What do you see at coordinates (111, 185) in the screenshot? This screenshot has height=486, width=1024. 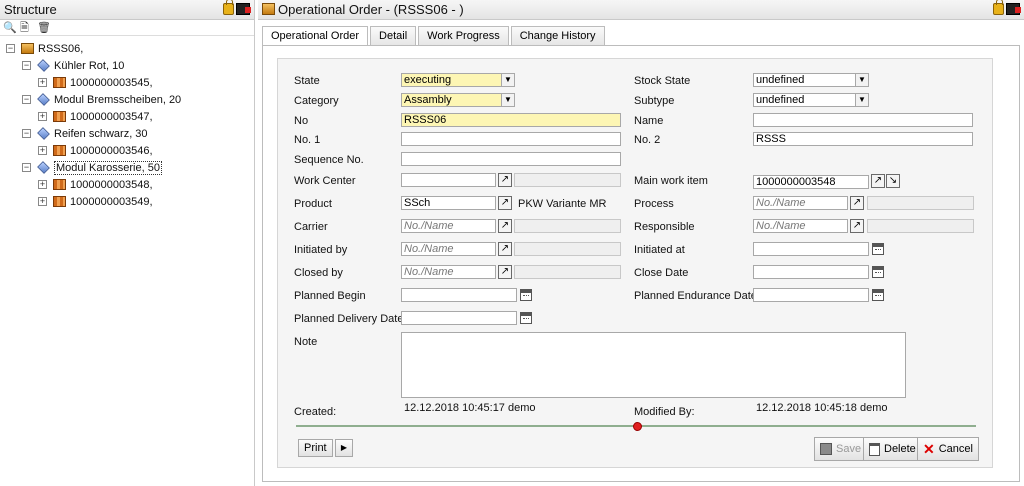 I see `tree-node-label: 1000000003548,` at bounding box center [111, 185].